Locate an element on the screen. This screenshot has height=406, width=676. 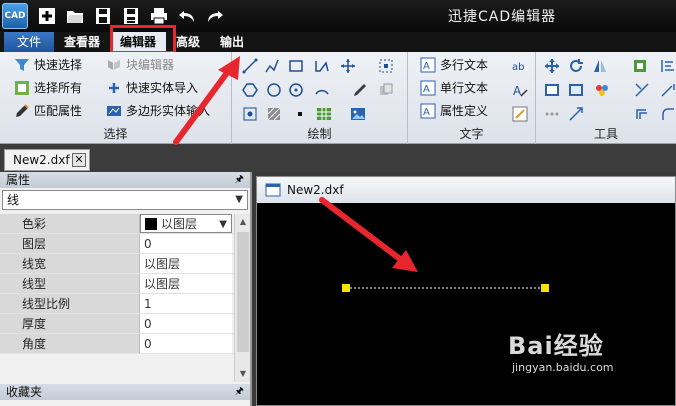
save-button is located at coordinates (103, 16).